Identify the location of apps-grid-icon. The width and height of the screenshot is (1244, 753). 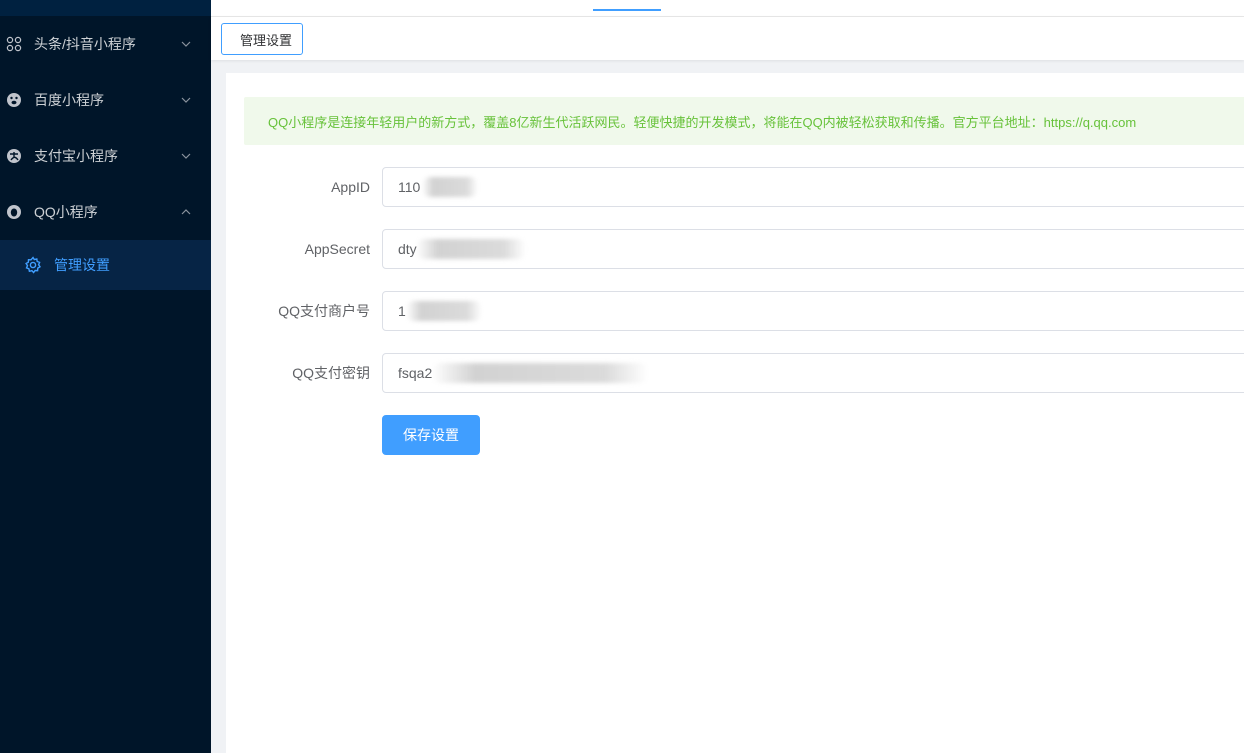
(14, 44).